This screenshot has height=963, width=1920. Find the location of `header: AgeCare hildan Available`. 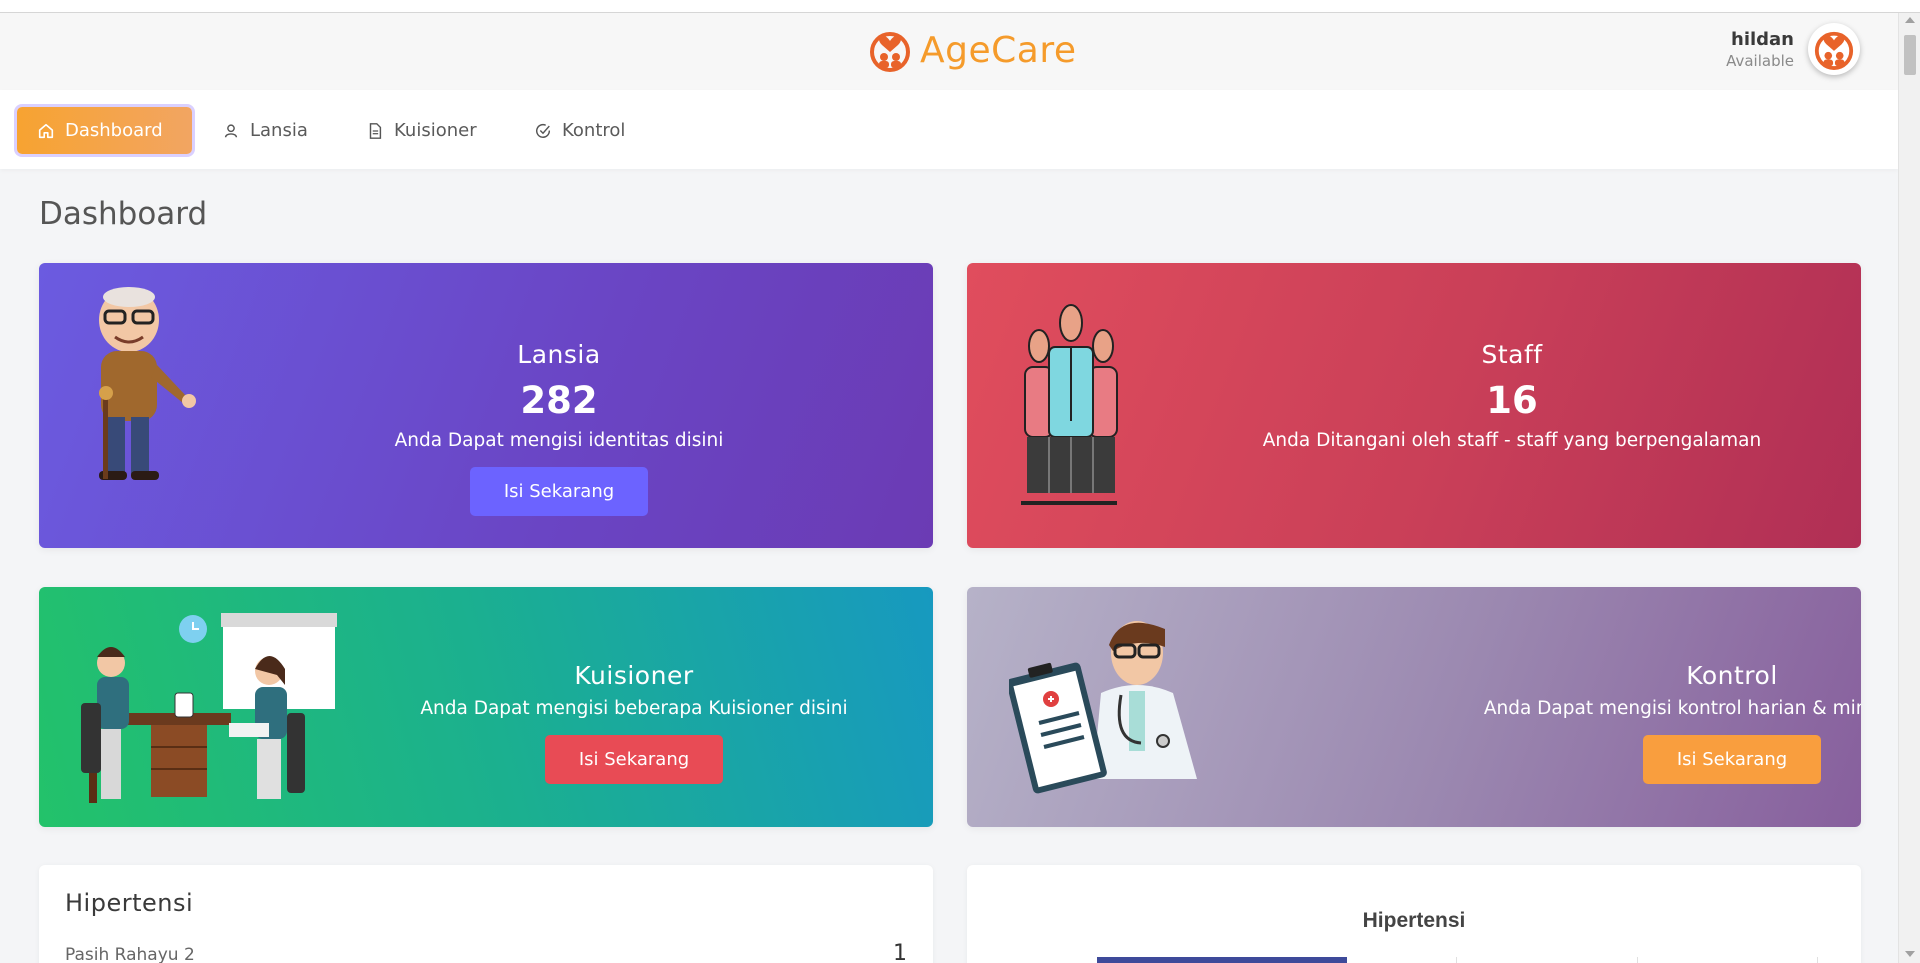

header: AgeCare hildan Available is located at coordinates (949, 51).